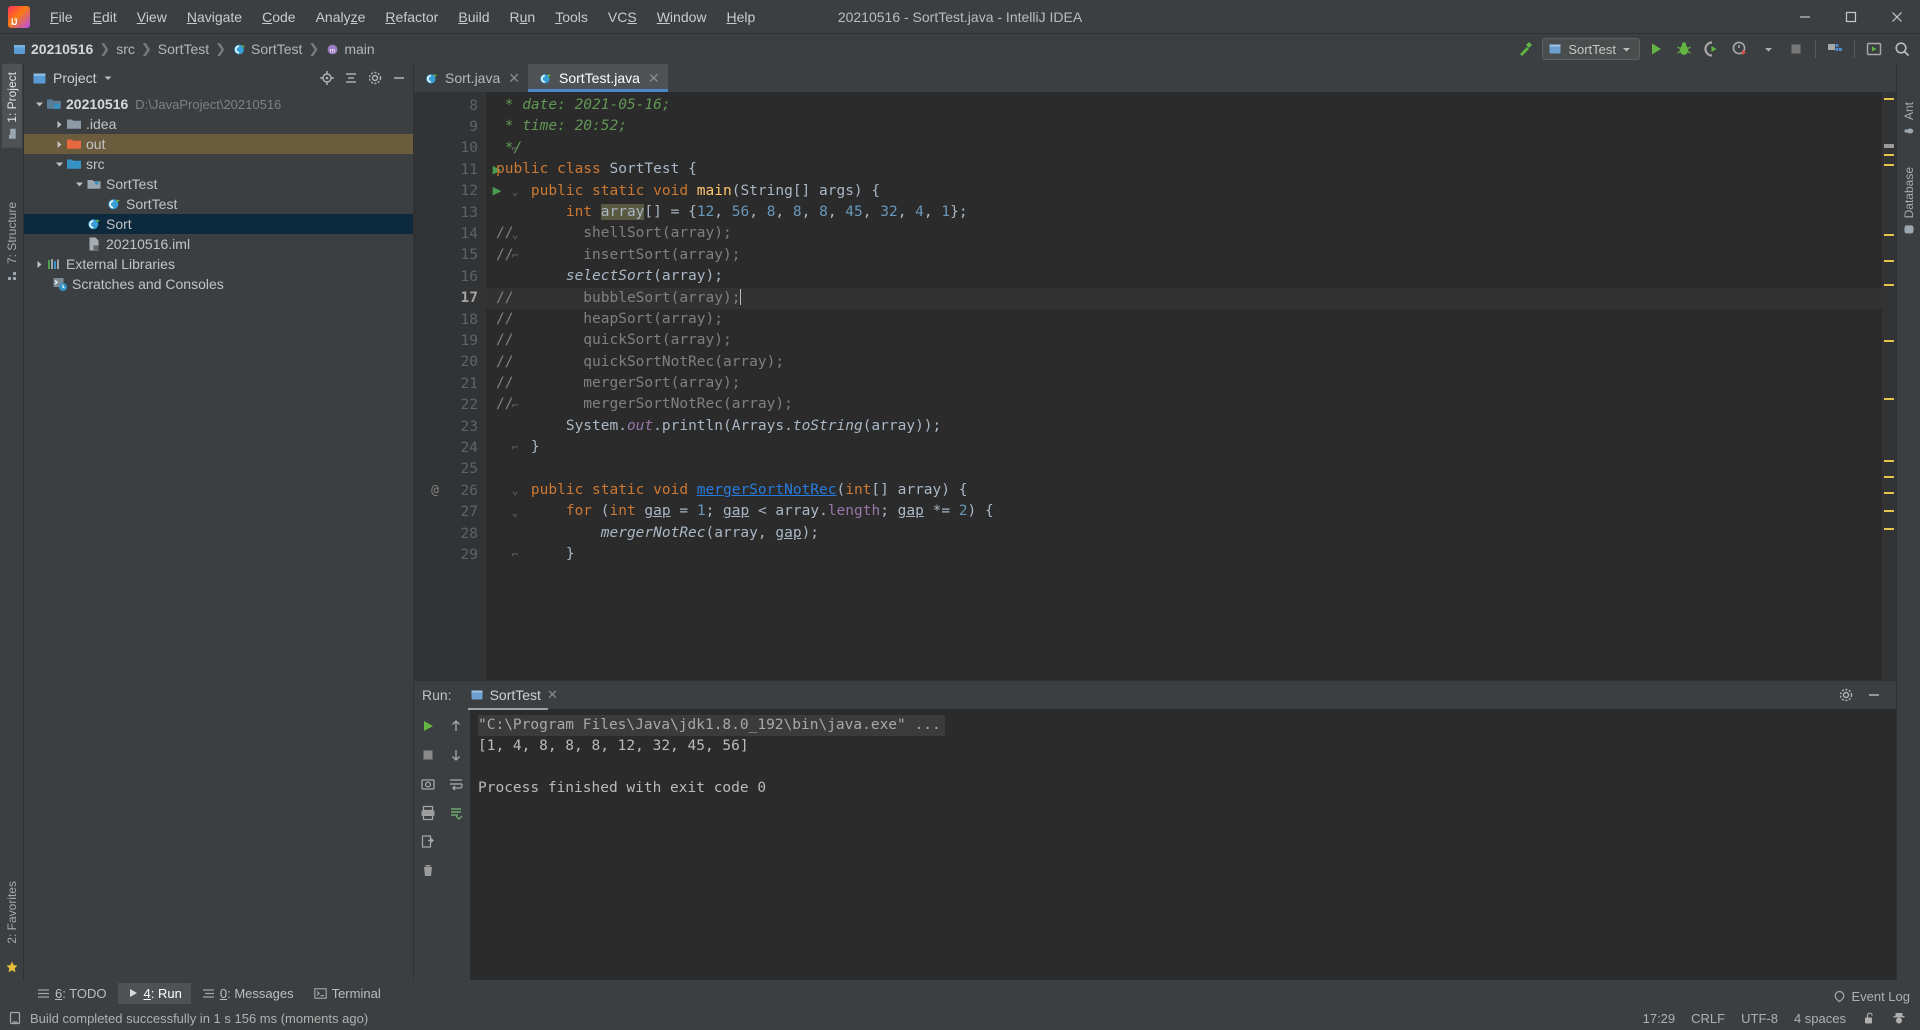 The height and width of the screenshot is (1030, 1920). Describe the element at coordinates (1851, 17) in the screenshot. I see `maximize-icon` at that location.